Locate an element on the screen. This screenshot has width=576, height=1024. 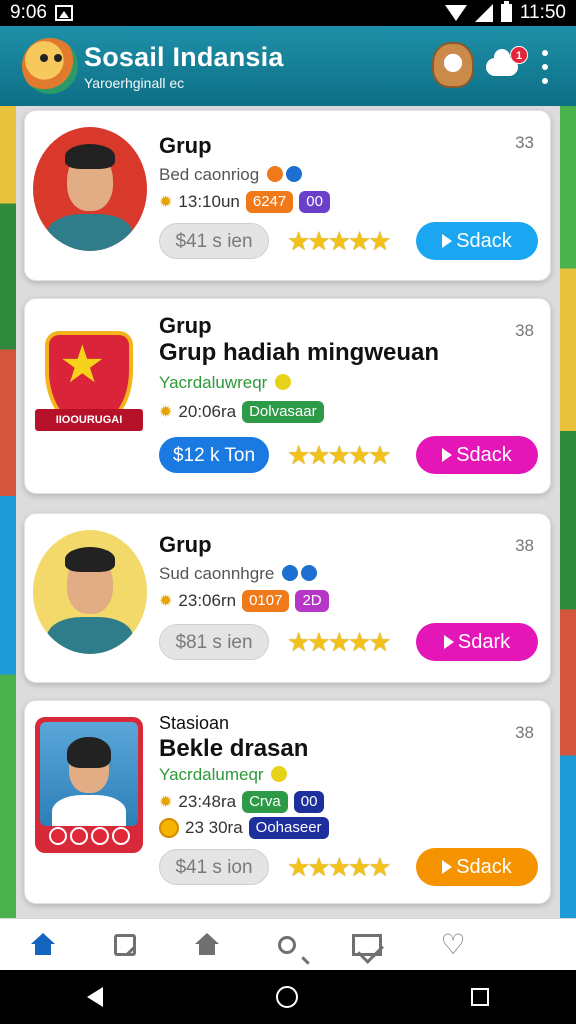
meta-pill: Dolvasaar is located at coordinates (283, 412).